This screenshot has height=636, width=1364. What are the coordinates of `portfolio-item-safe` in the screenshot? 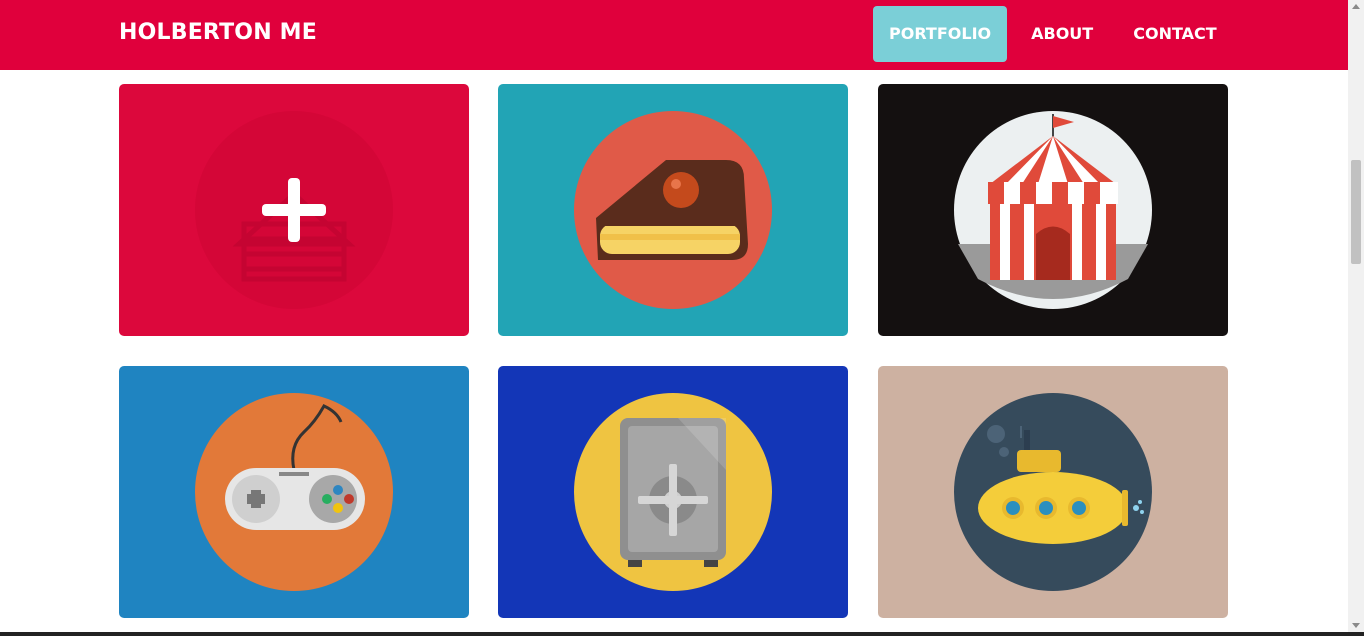 It's located at (673, 492).